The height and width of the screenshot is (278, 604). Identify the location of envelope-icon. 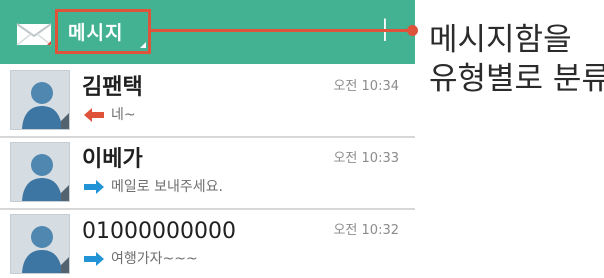
(34, 34).